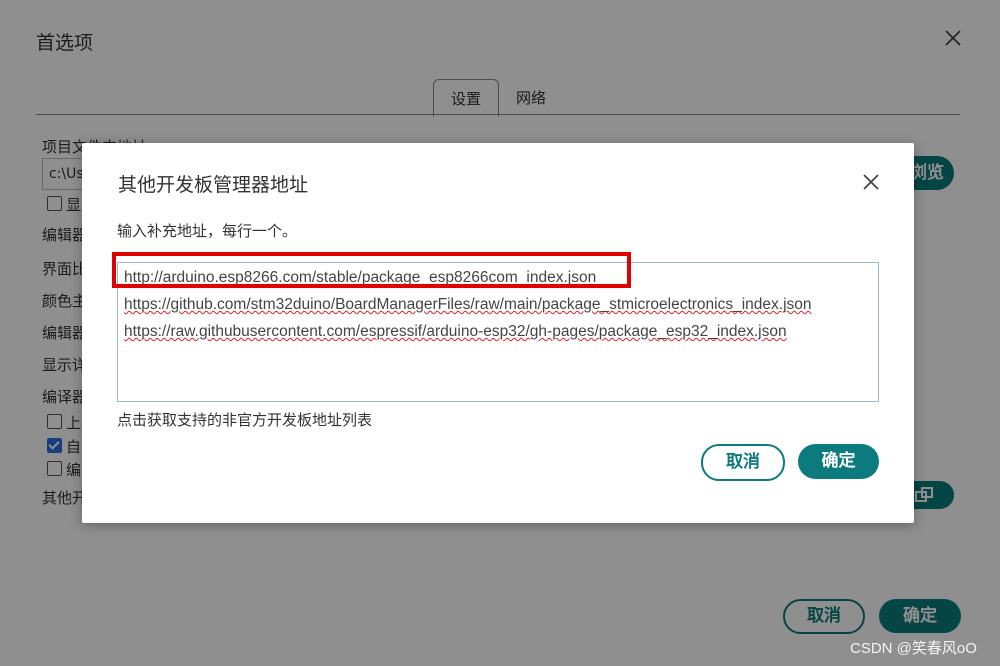  What do you see at coordinates (838, 461) in the screenshot?
I see `ok-button: 确定` at bounding box center [838, 461].